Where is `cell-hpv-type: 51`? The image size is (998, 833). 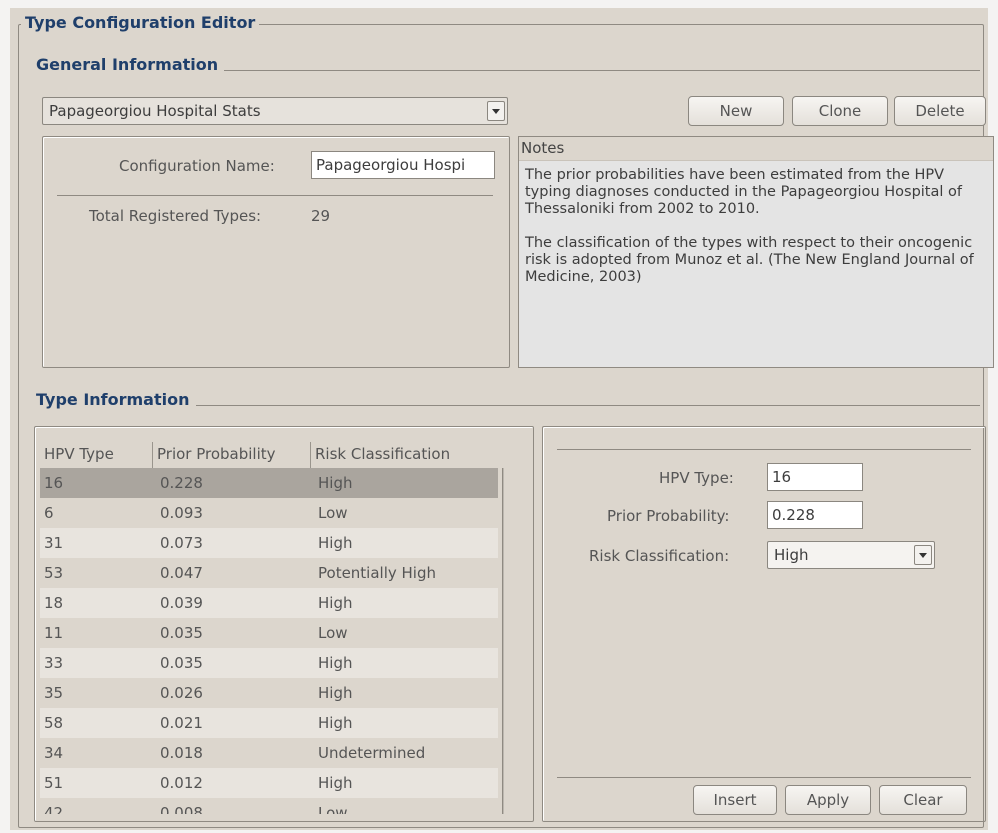
cell-hpv-type: 51 is located at coordinates (54, 783).